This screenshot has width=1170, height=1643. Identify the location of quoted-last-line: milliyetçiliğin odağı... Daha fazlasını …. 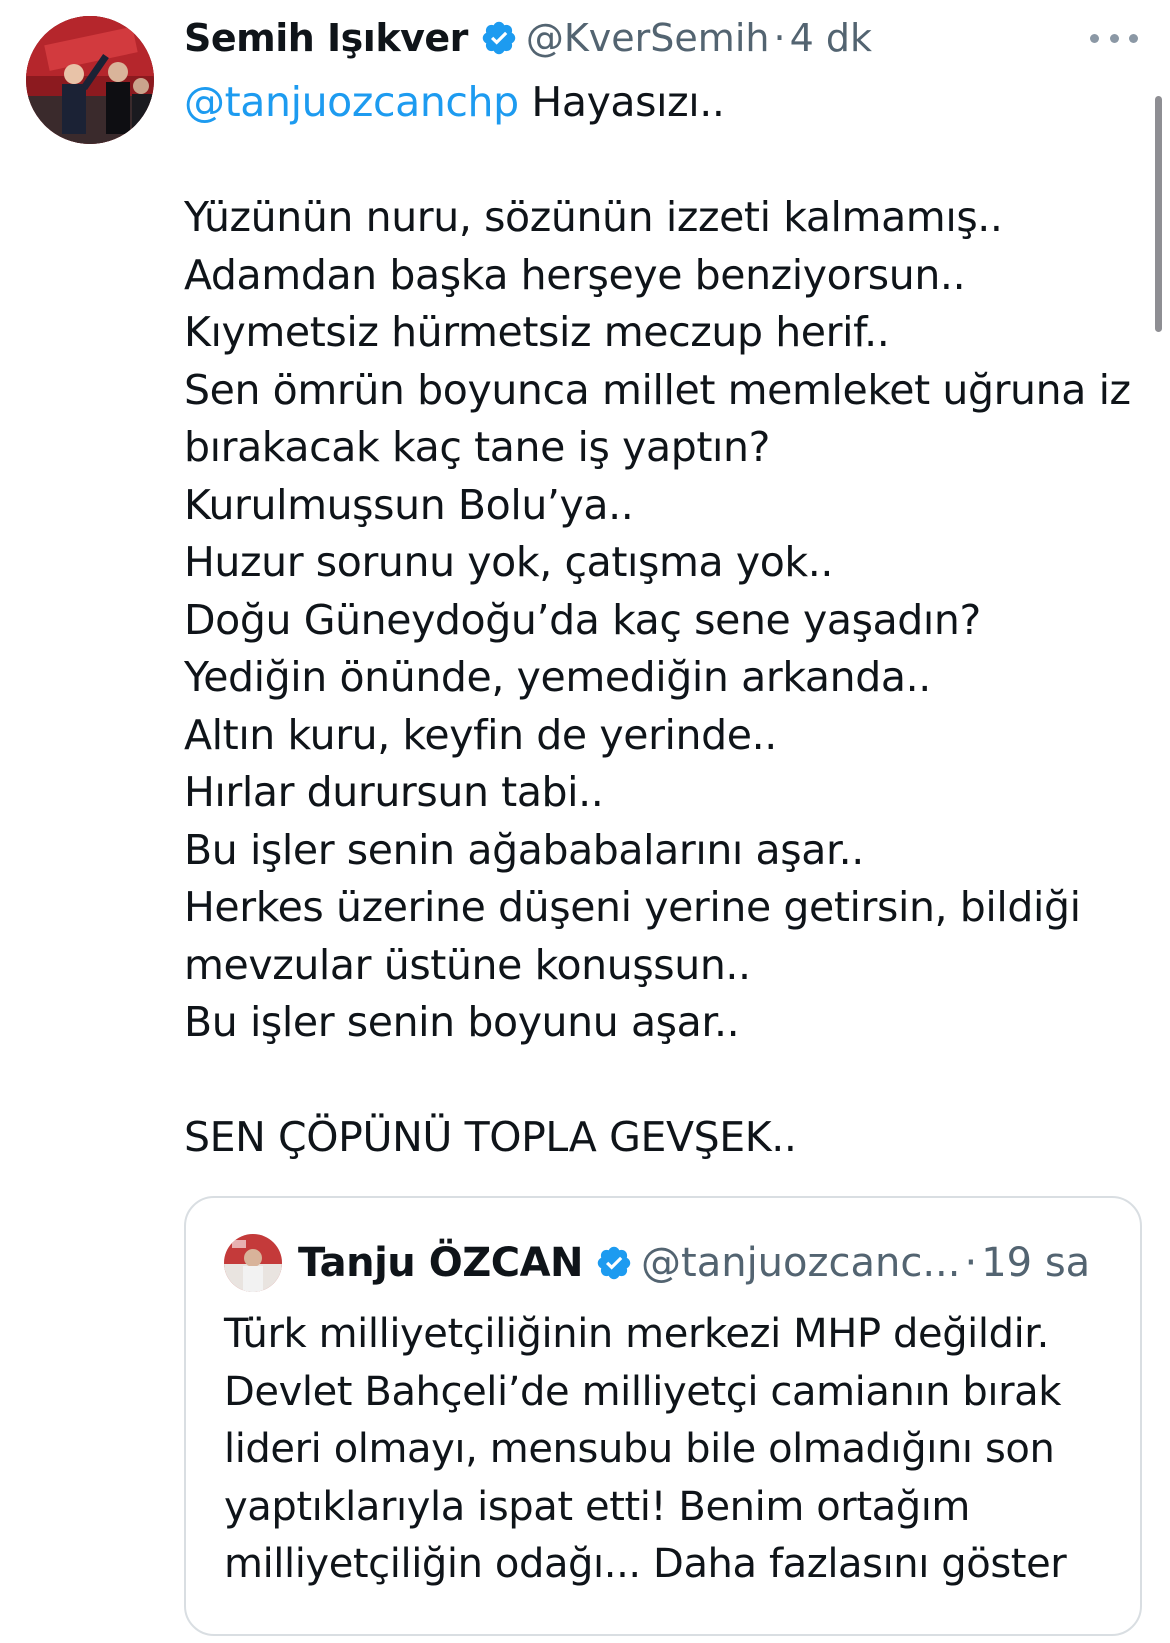
(674, 1565).